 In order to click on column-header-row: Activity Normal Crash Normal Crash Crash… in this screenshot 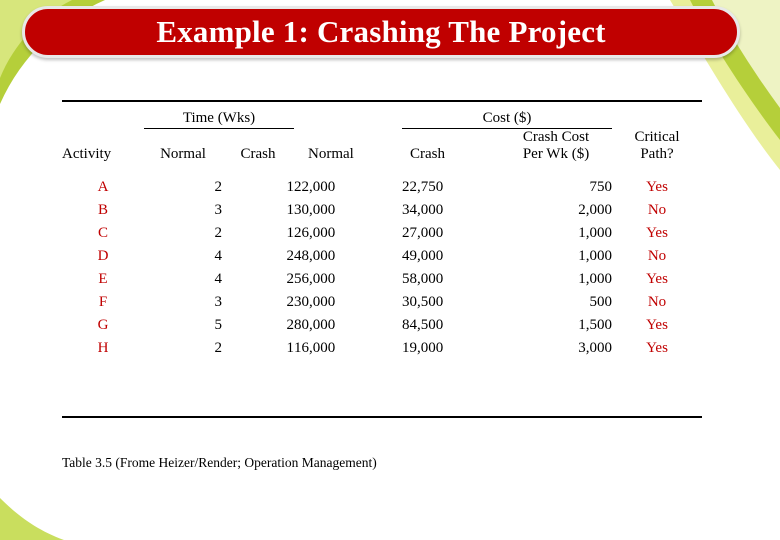, I will do `click(382, 146)`.